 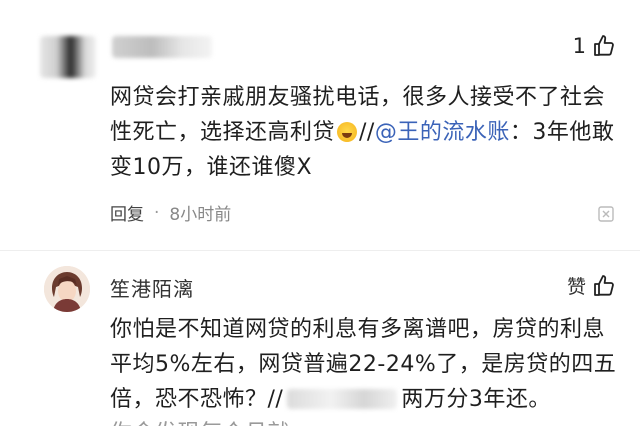 What do you see at coordinates (606, 216) in the screenshot?
I see `more-icon` at bounding box center [606, 216].